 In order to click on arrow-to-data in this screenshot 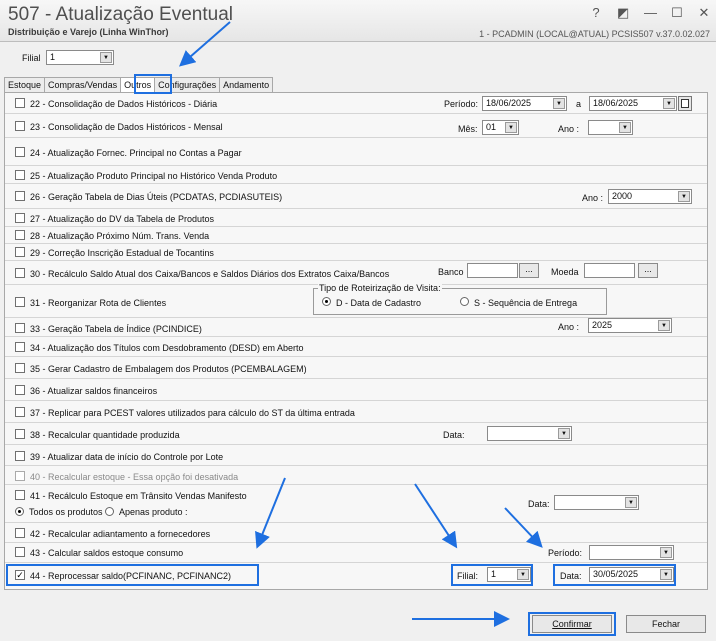, I will do `click(523, 527)`.